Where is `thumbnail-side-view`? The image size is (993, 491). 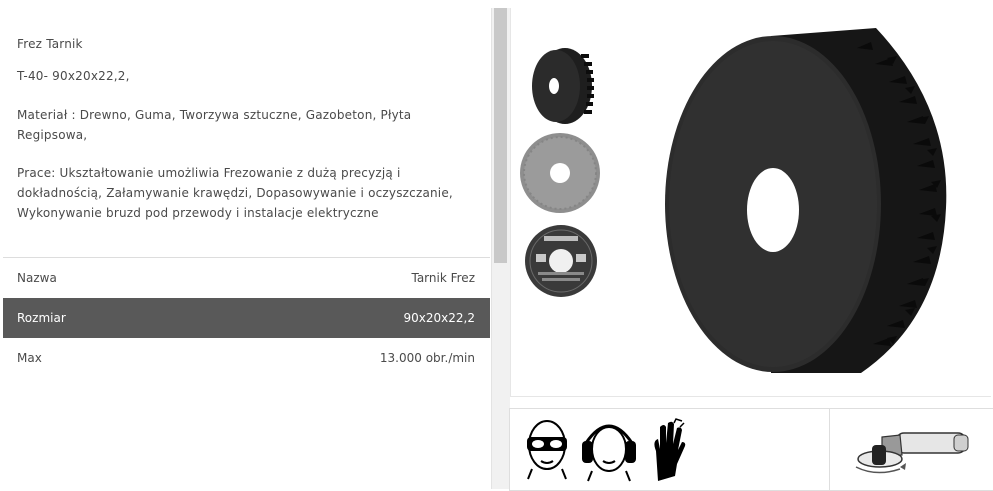 thumbnail-side-view is located at coordinates (562, 86).